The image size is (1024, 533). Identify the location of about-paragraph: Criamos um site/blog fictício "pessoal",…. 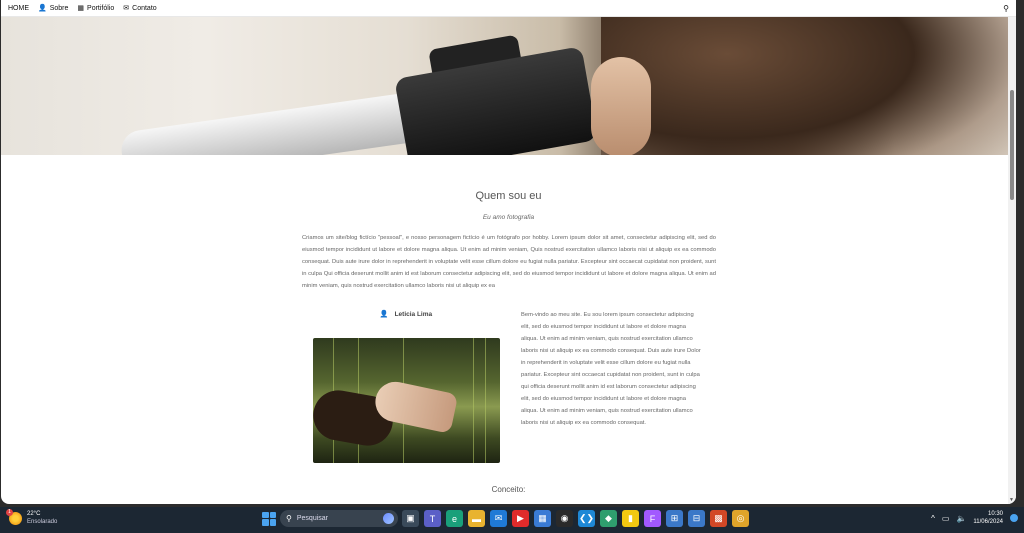
(509, 262).